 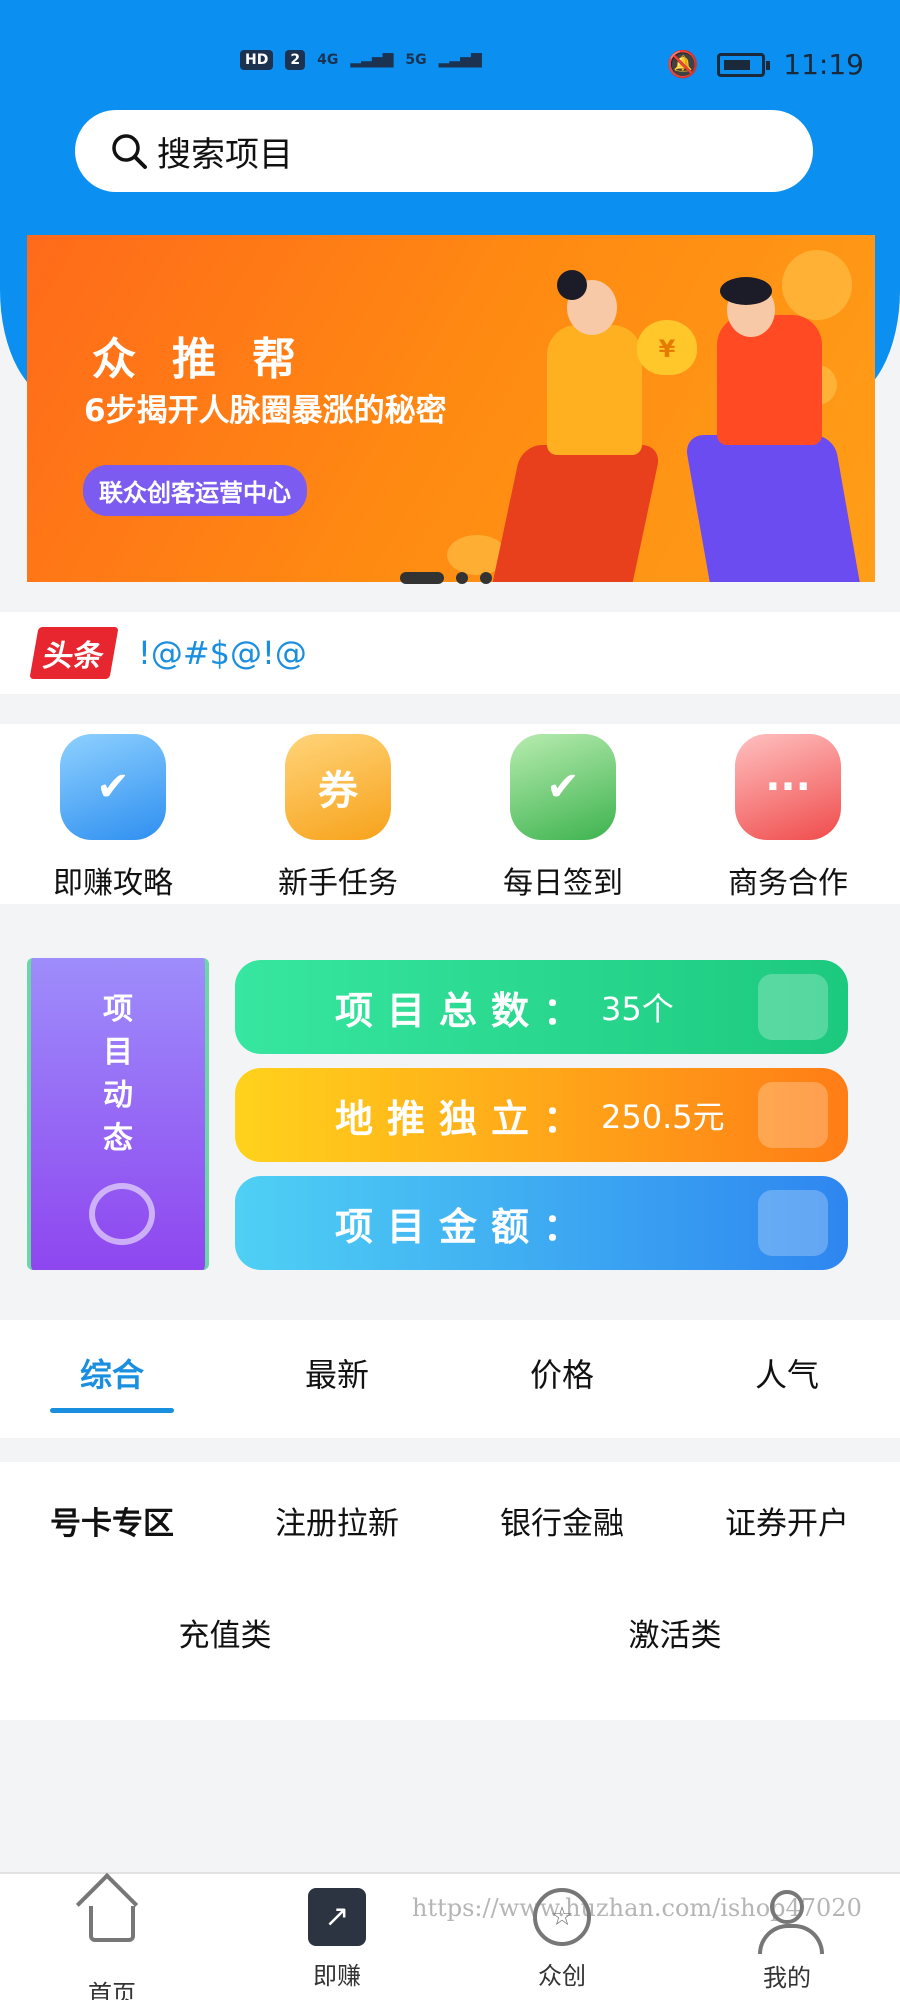 I want to click on tab-price: 价格, so click(x=562, y=1373).